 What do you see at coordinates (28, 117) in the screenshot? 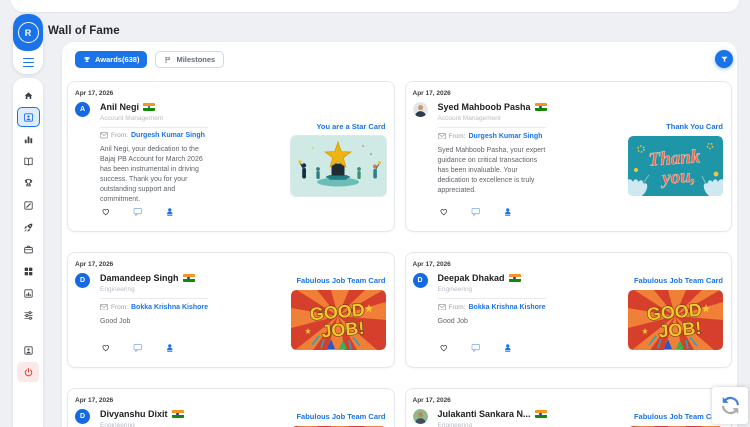
I see `sidebar-item-wall-of-fame` at bounding box center [28, 117].